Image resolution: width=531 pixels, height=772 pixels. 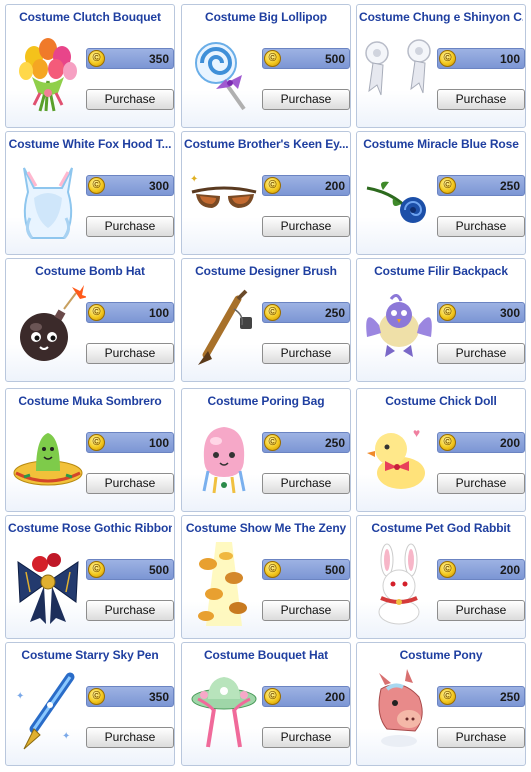 What do you see at coordinates (48, 711) in the screenshot?
I see `fountain-pen-icon: ✦ ✦` at bounding box center [48, 711].